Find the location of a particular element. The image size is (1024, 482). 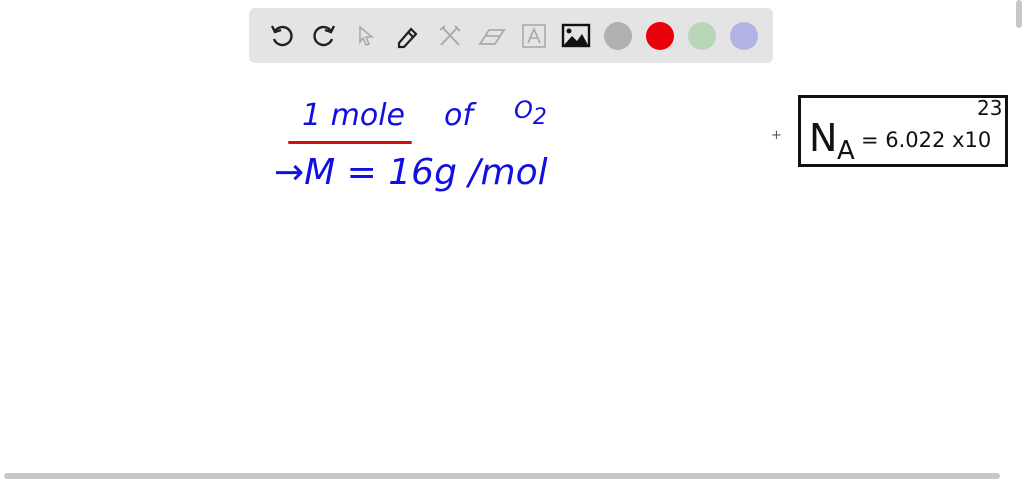

tools-button is located at coordinates (450, 36).